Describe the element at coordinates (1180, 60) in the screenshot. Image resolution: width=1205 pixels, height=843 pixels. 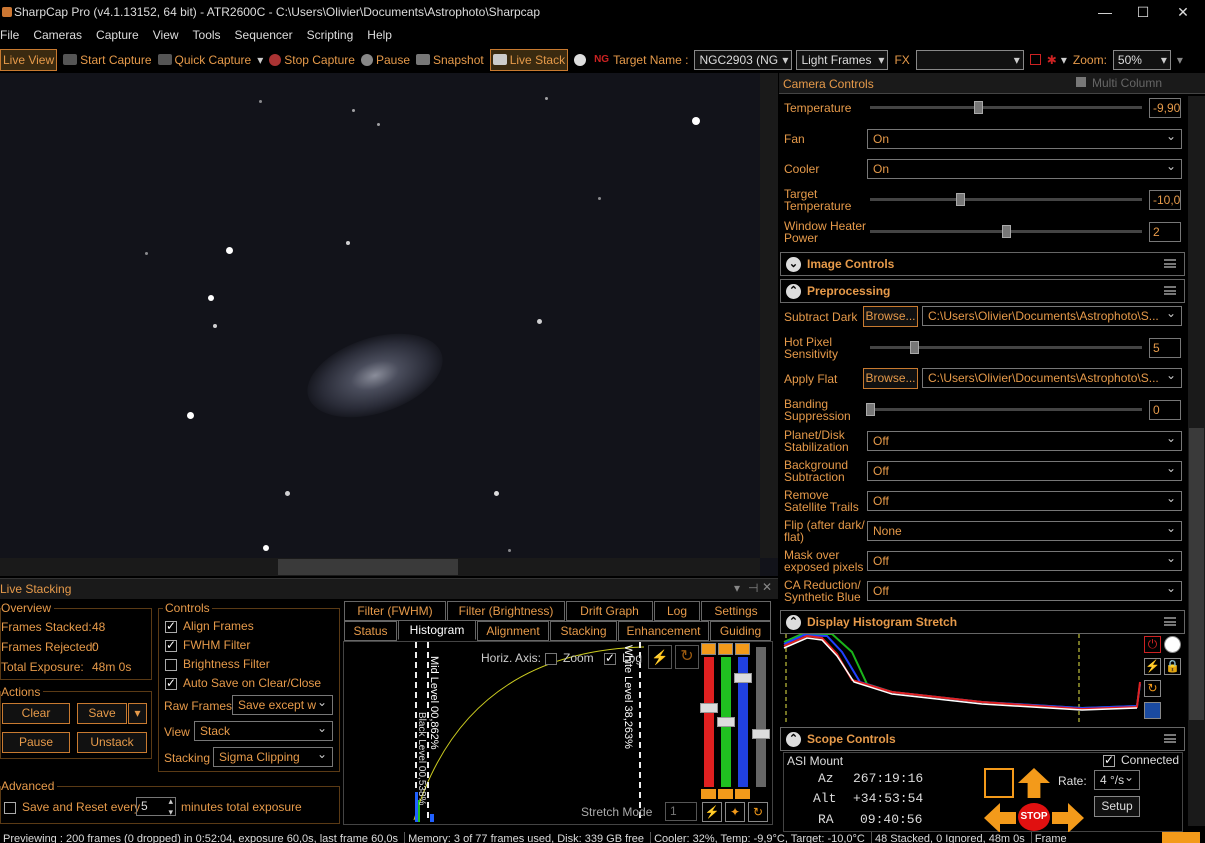
I see `overflow-icon: ▾` at that location.